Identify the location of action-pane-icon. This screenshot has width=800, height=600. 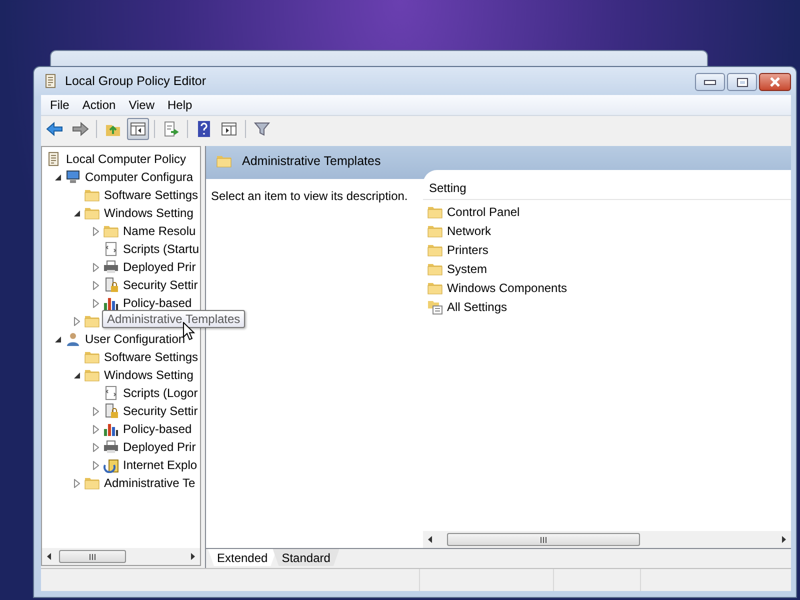
(229, 129).